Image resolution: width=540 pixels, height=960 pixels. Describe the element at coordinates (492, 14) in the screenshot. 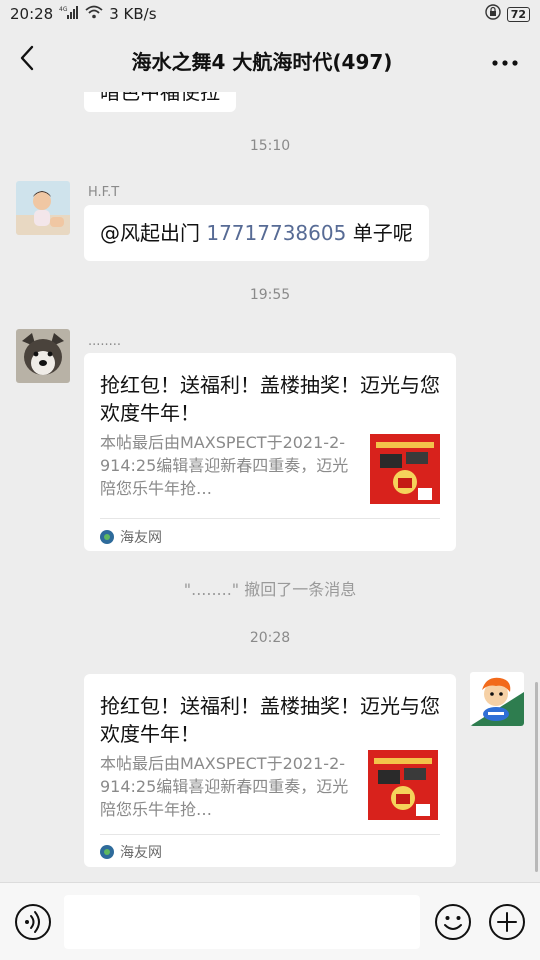

I see `lock-rotation-icon` at that location.